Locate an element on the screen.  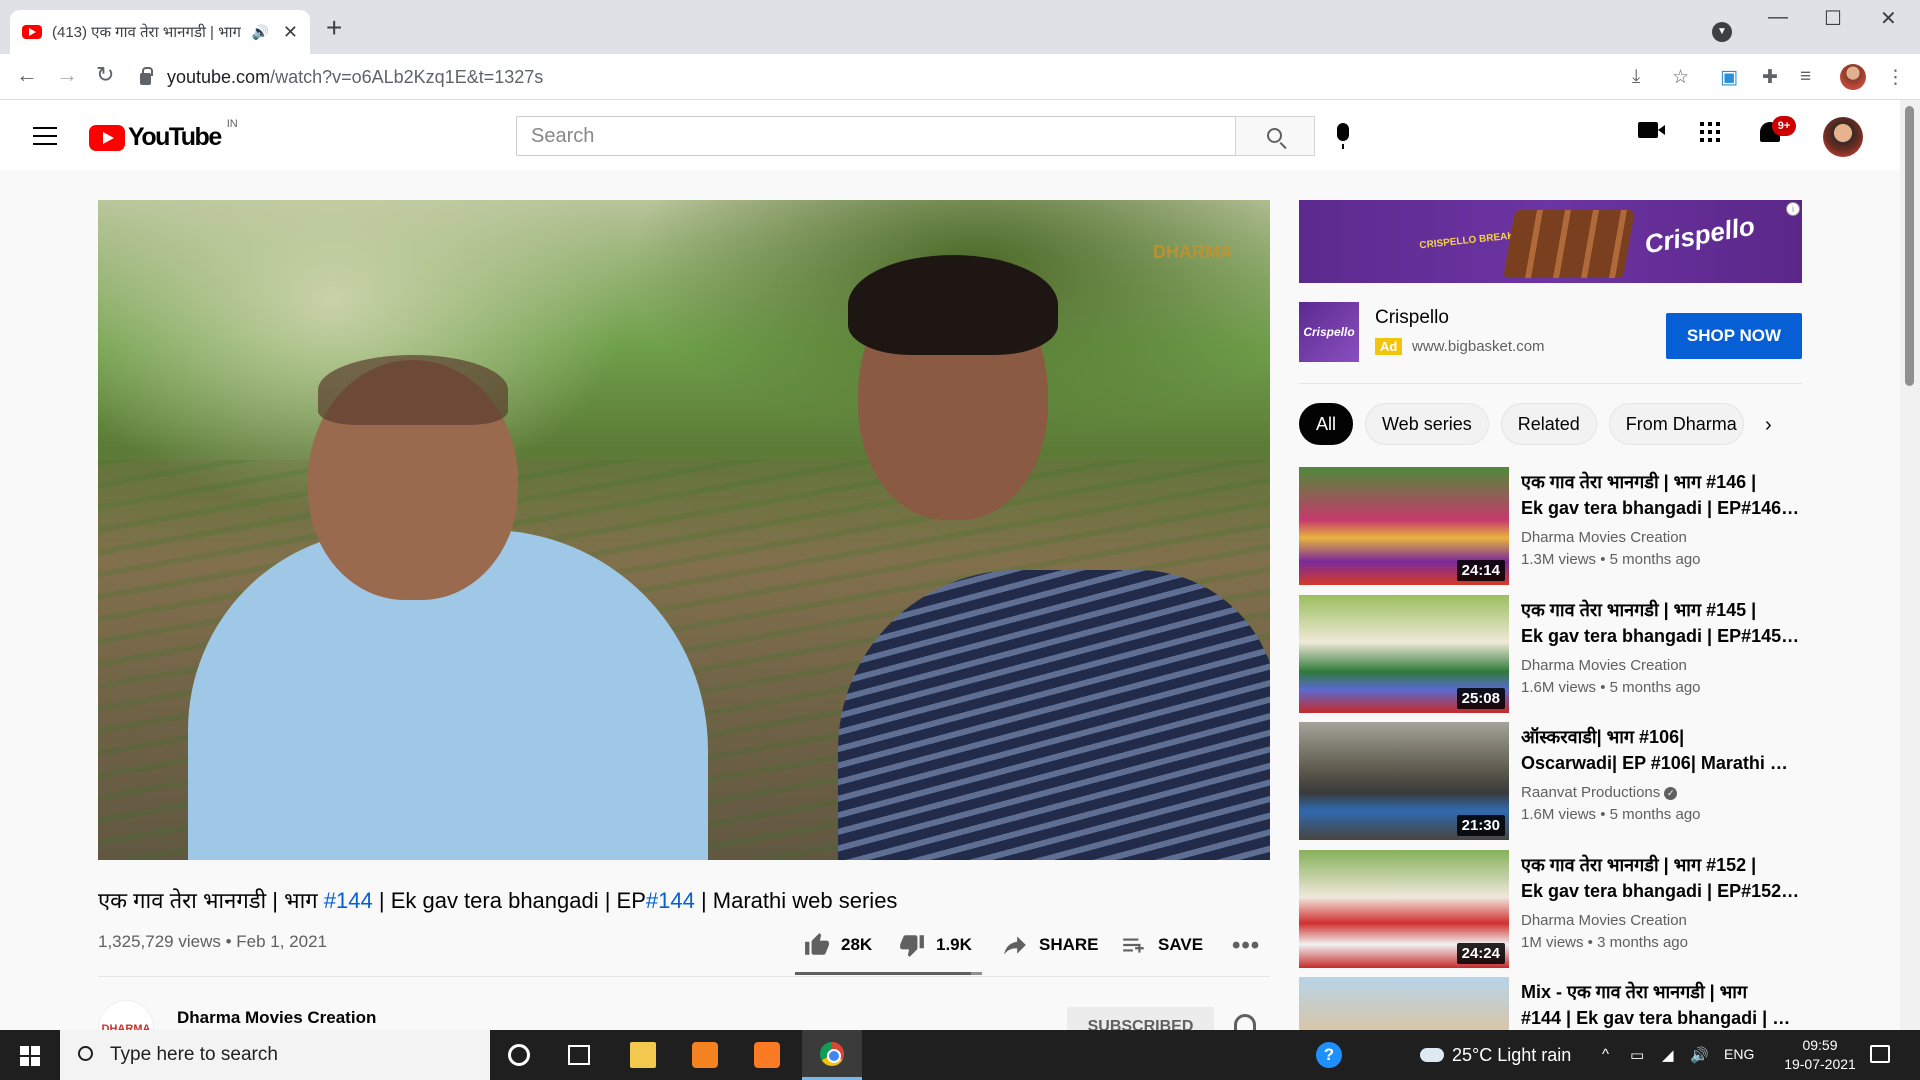
language-indicator: ENG is located at coordinates (1739, 1054).